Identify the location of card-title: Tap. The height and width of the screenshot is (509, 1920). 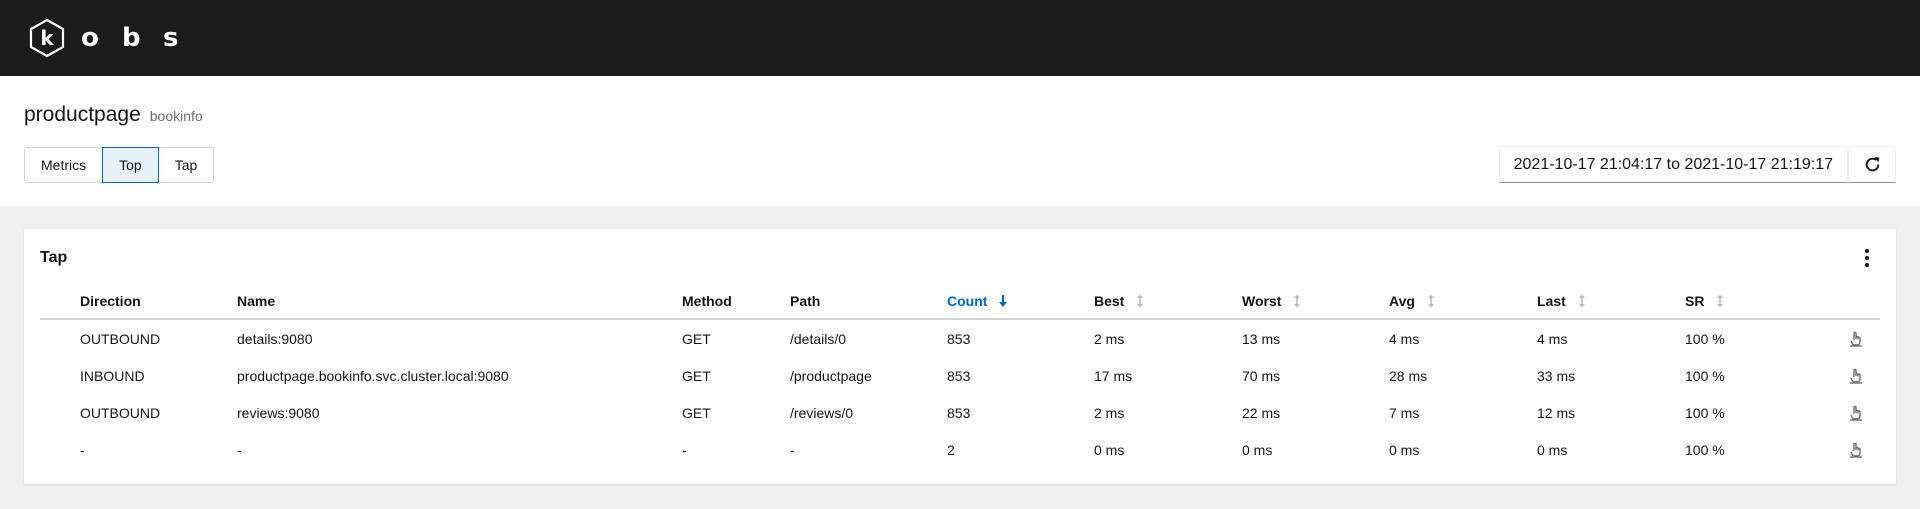
(54, 257).